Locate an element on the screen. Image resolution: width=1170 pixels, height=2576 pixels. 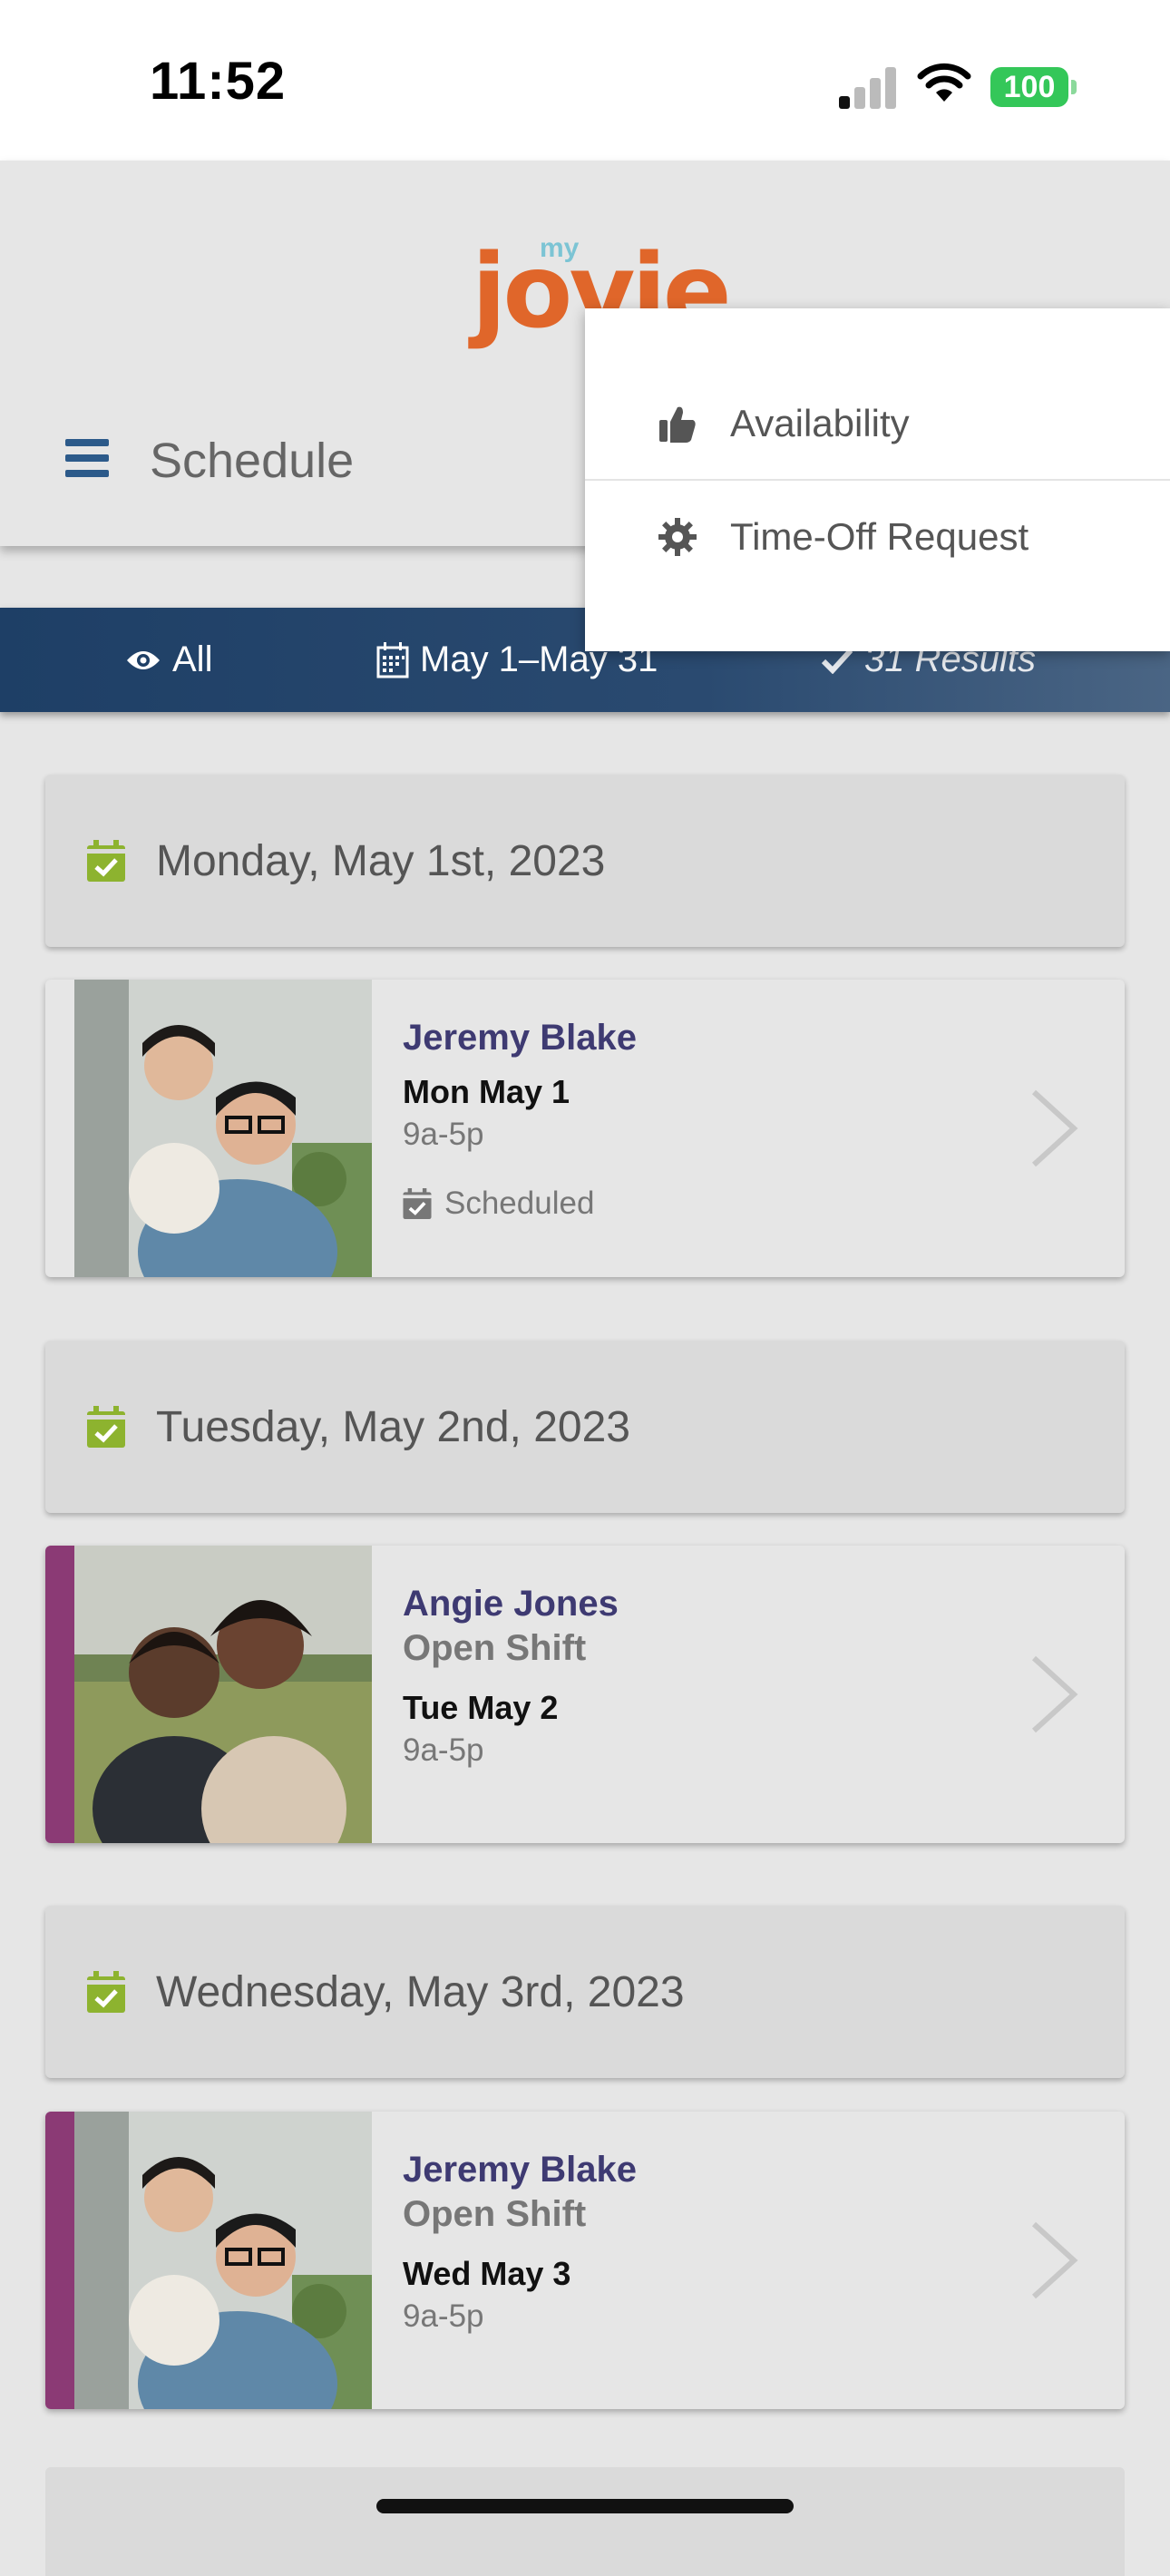
menu-divider is located at coordinates (877, 480).